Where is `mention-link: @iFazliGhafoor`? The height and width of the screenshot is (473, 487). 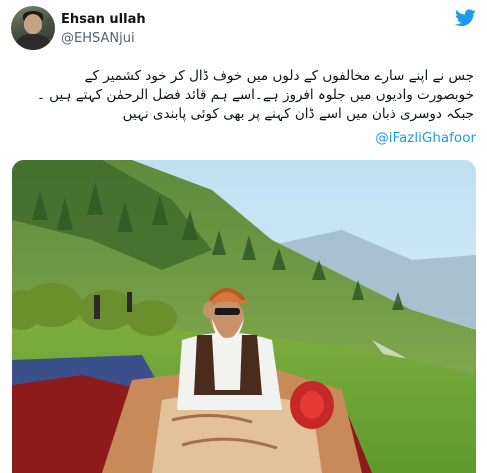 mention-link: @iFazliGhafoor is located at coordinates (425, 138).